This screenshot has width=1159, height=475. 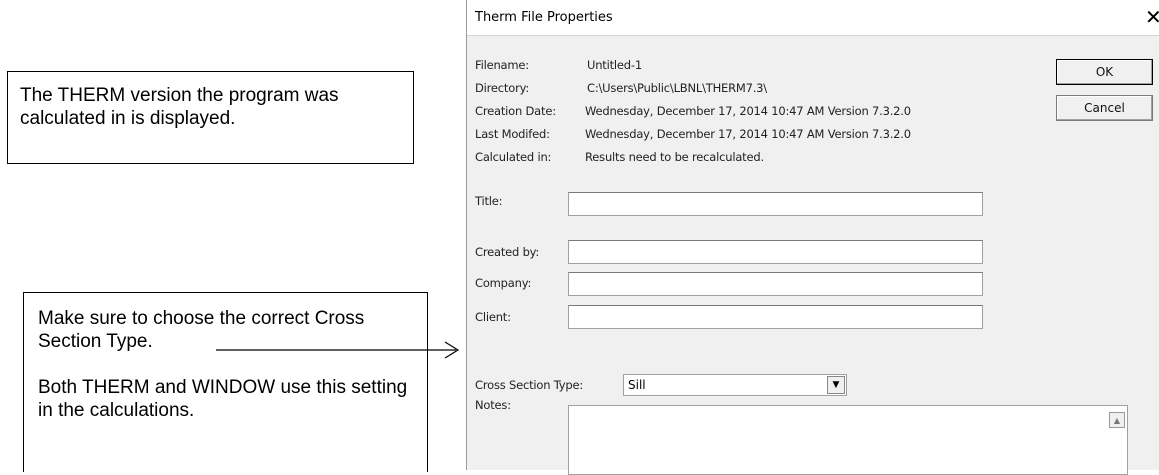 I want to click on notes-textarea: ▲, so click(x=848, y=440).